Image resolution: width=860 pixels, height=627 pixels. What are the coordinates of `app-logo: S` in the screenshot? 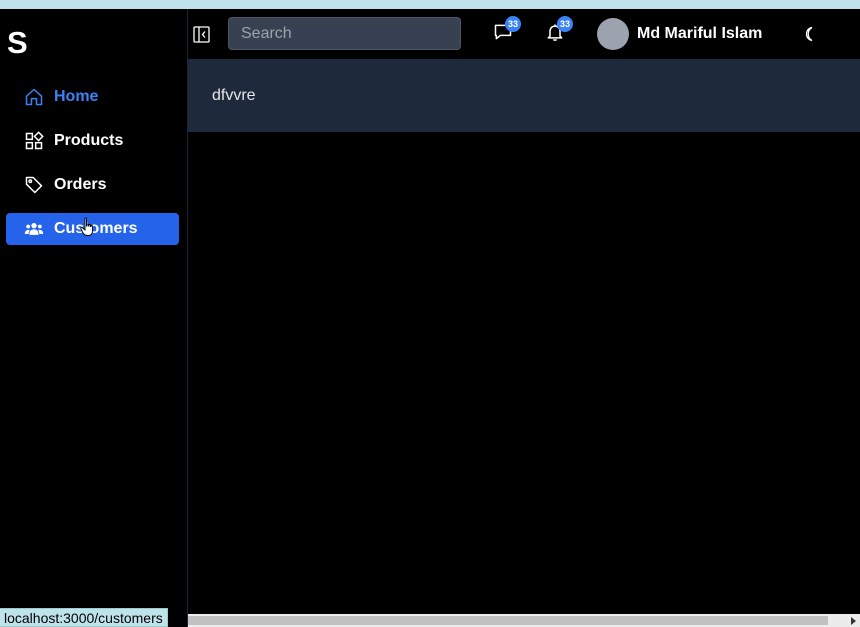 It's located at (17, 42).